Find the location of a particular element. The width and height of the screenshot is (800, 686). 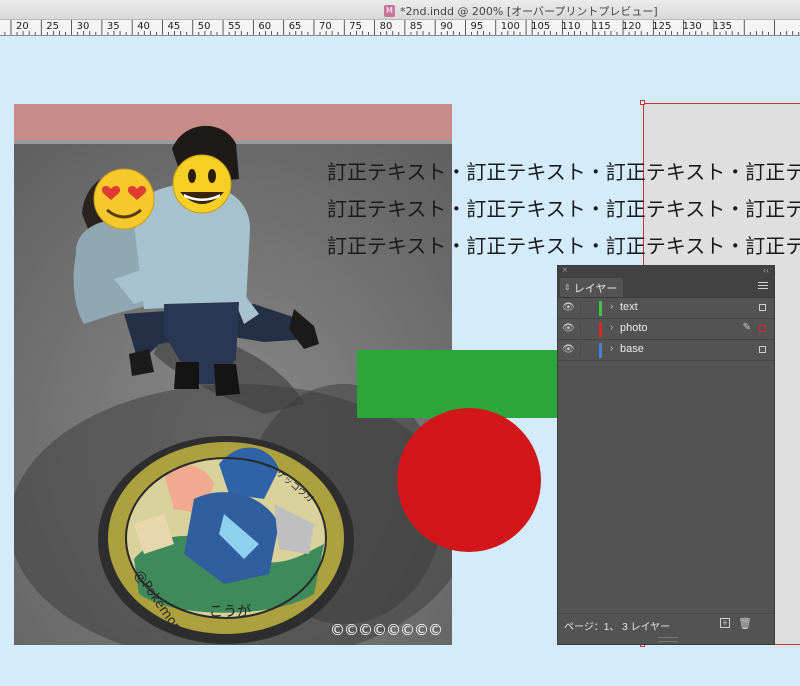

ruler-ticks is located at coordinates (400, 27).